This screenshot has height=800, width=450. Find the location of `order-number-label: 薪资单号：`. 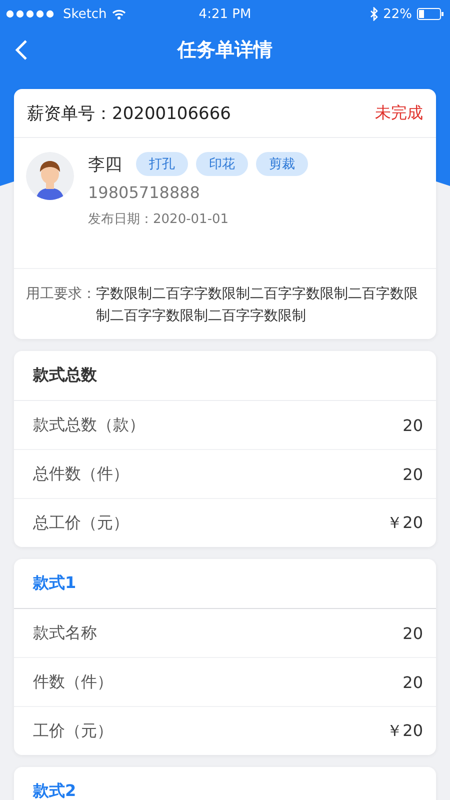

order-number-label: 薪资单号： is located at coordinates (69, 114).